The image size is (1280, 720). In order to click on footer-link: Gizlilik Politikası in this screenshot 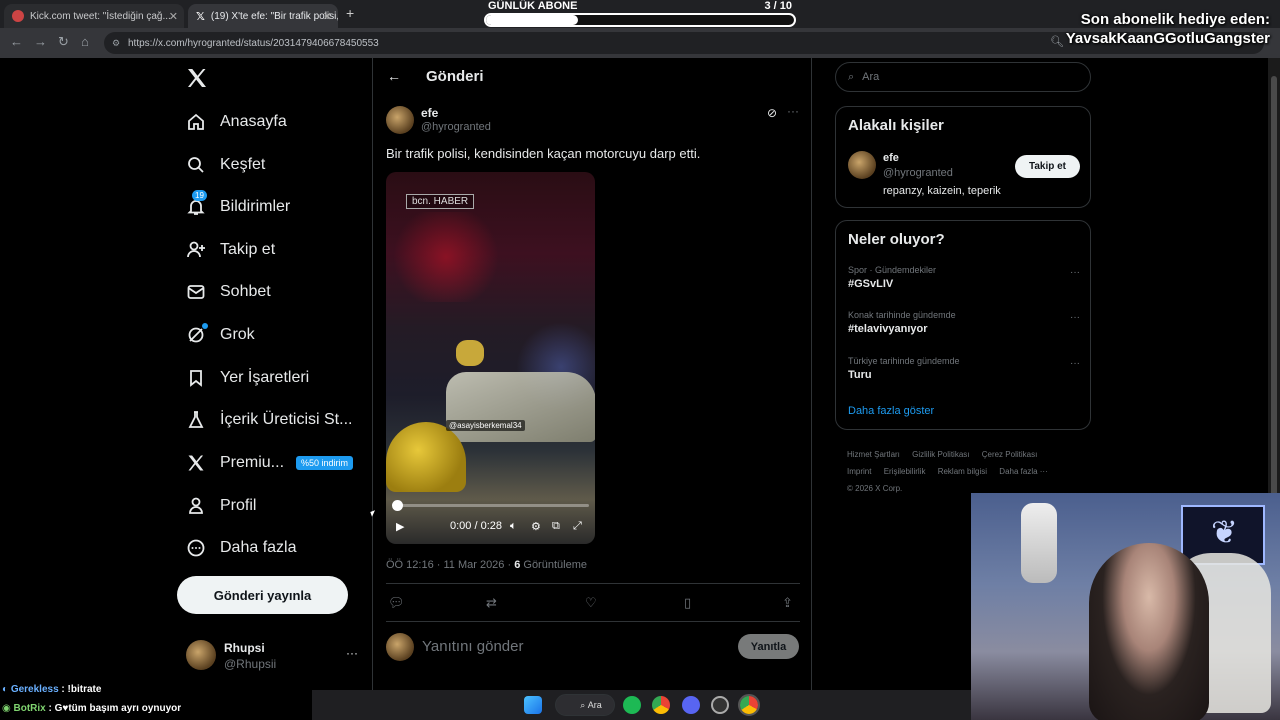, I will do `click(940, 454)`.